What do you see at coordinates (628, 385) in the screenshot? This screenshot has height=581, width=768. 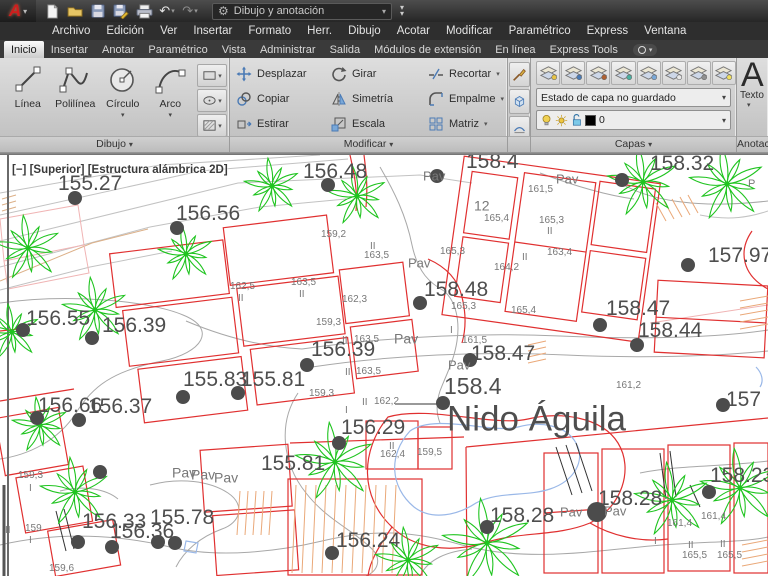 I see `annotation-label: 161,2` at bounding box center [628, 385].